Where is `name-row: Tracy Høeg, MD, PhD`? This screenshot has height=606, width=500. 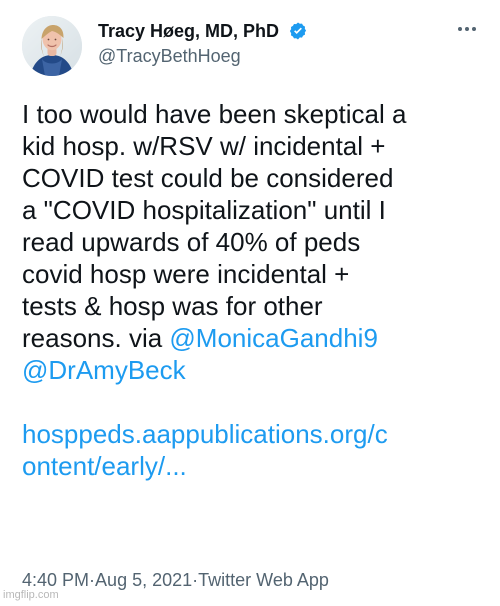 name-row: Tracy Høeg, MD, PhD is located at coordinates (203, 32).